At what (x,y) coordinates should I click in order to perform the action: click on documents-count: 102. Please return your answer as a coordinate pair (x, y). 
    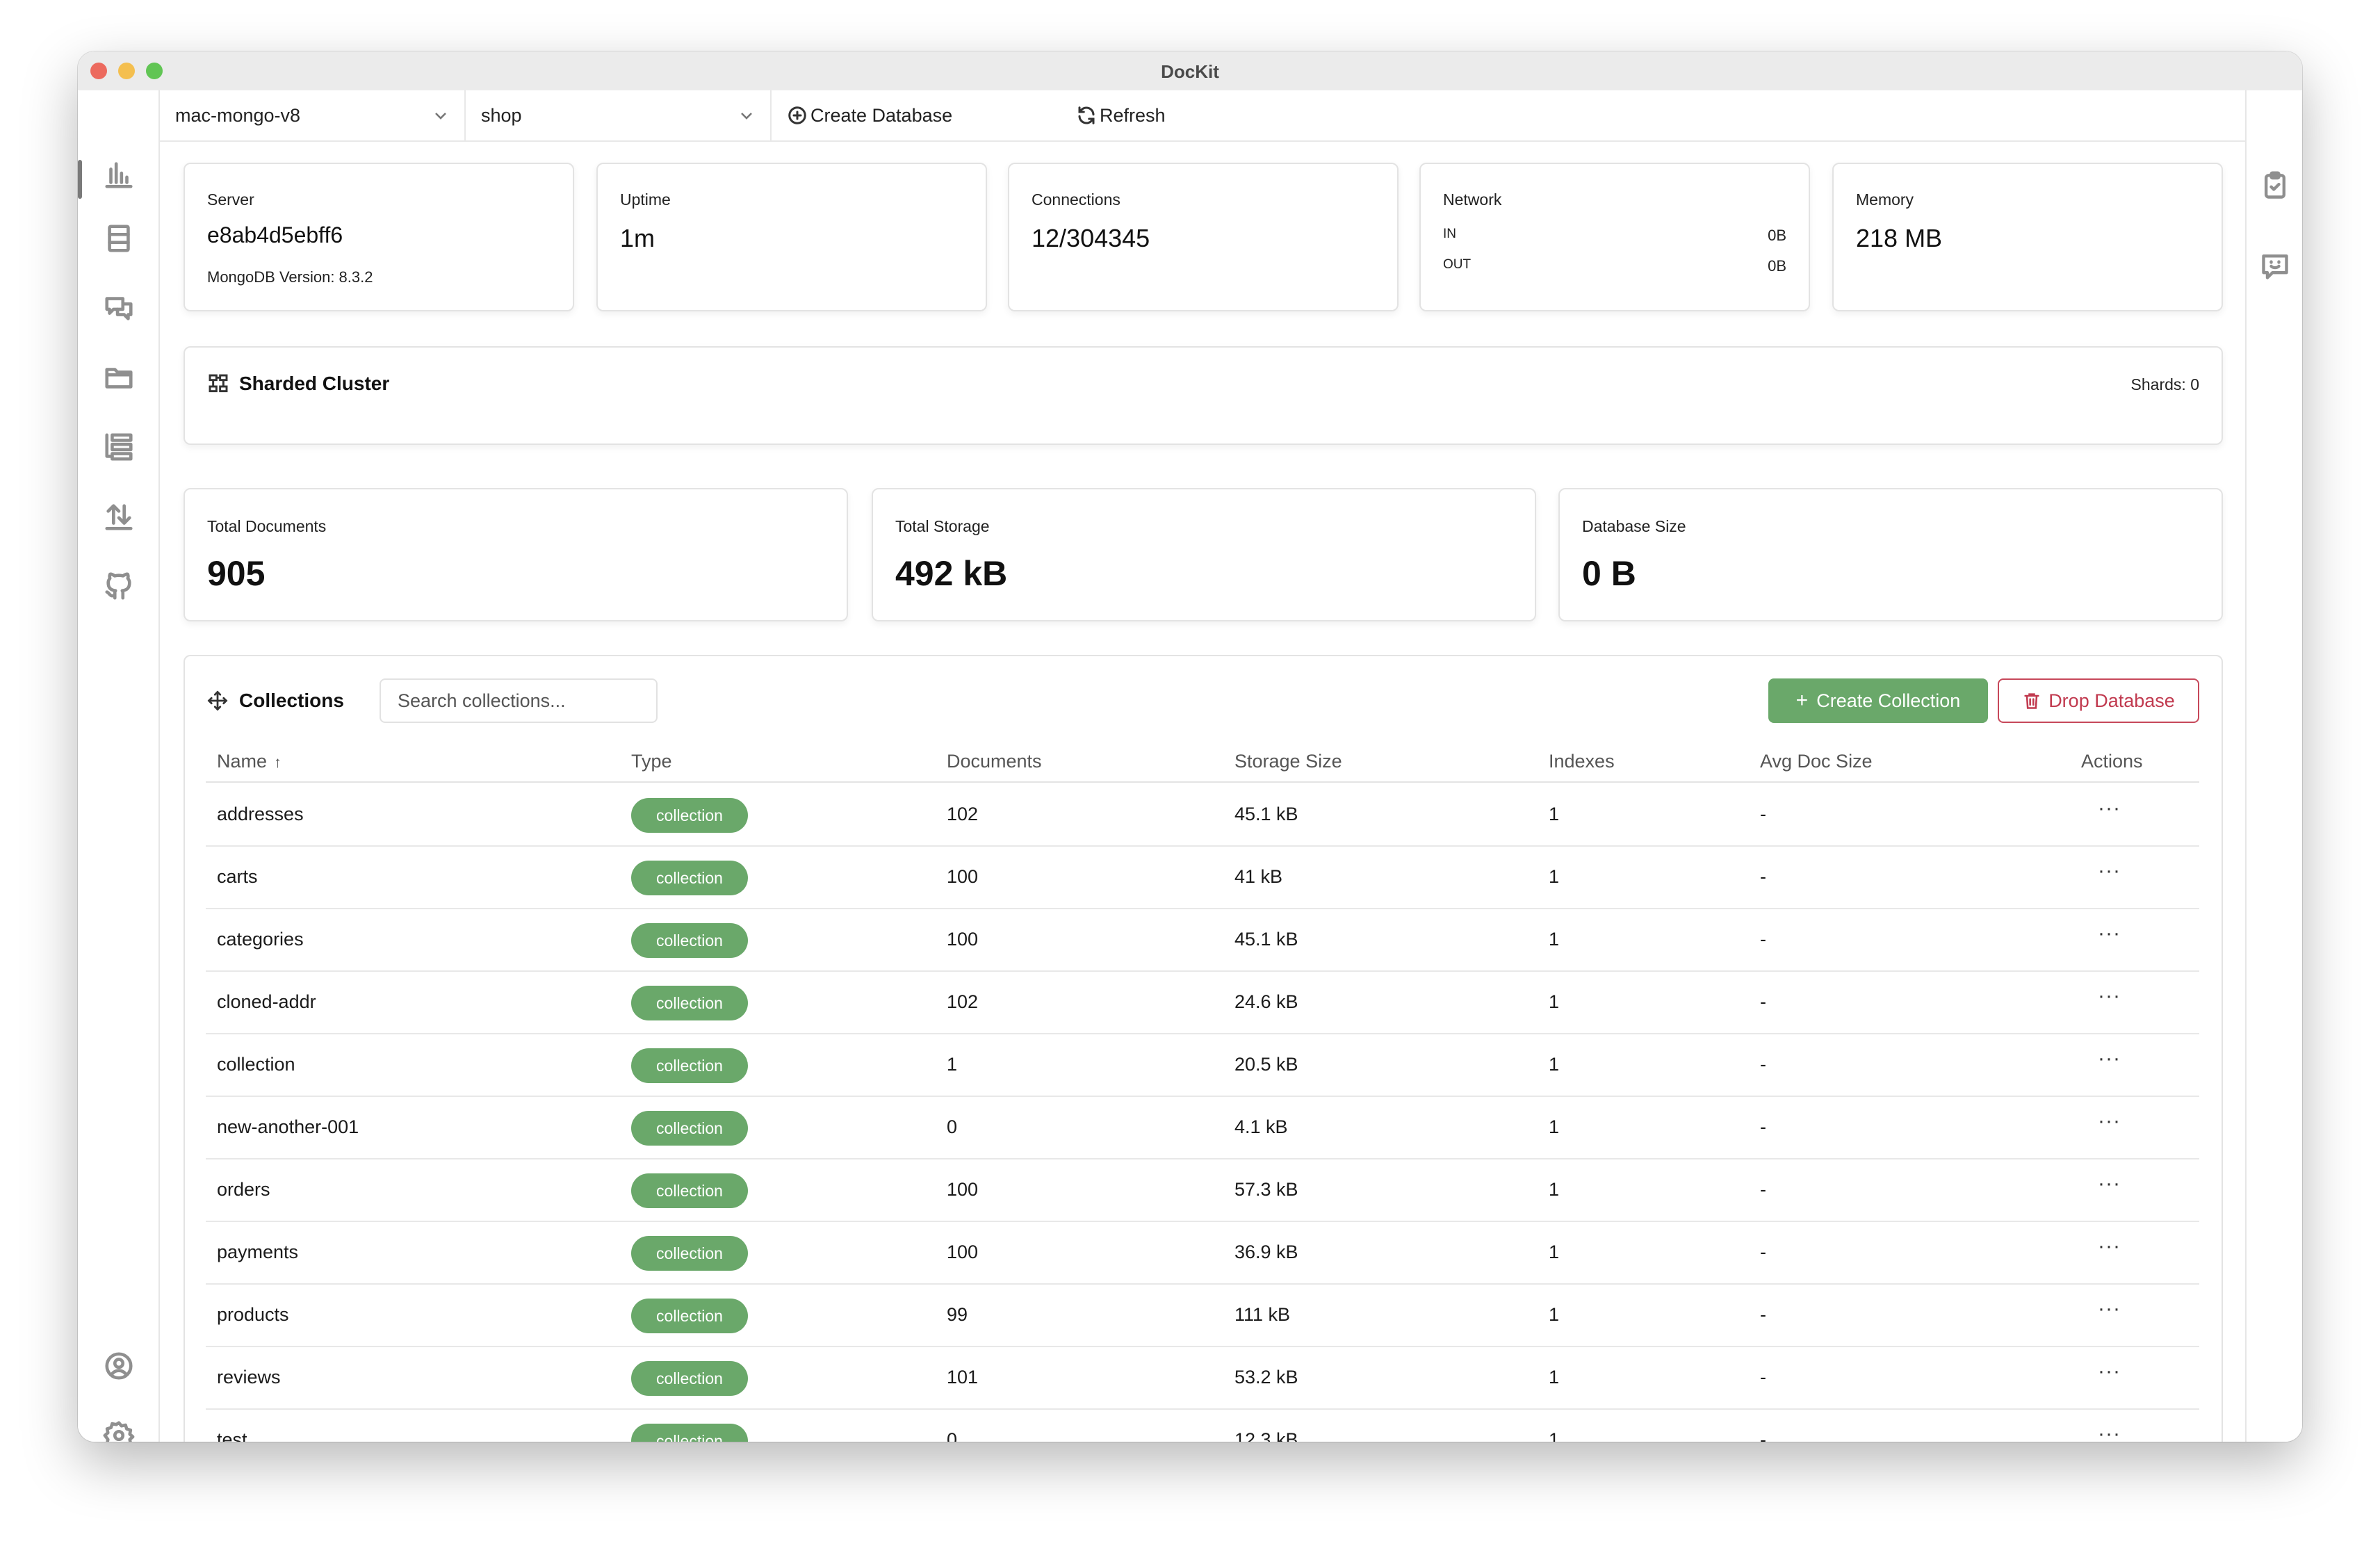
    Looking at the image, I should click on (963, 1002).